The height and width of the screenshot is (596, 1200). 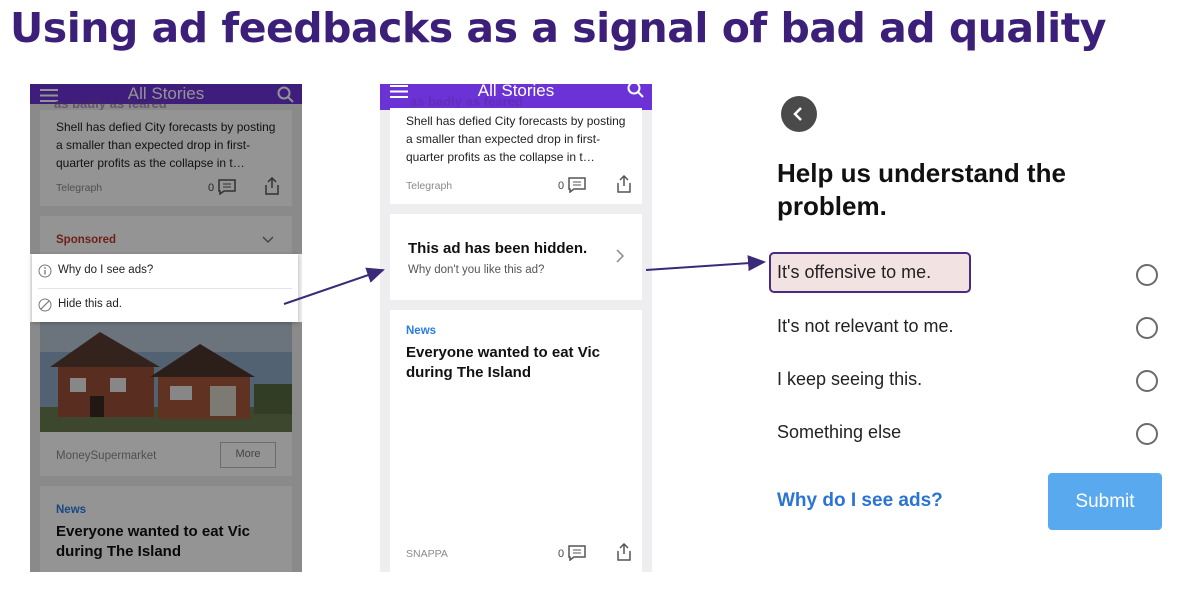 What do you see at coordinates (1147, 328) in the screenshot?
I see `radio-not-relevant` at bounding box center [1147, 328].